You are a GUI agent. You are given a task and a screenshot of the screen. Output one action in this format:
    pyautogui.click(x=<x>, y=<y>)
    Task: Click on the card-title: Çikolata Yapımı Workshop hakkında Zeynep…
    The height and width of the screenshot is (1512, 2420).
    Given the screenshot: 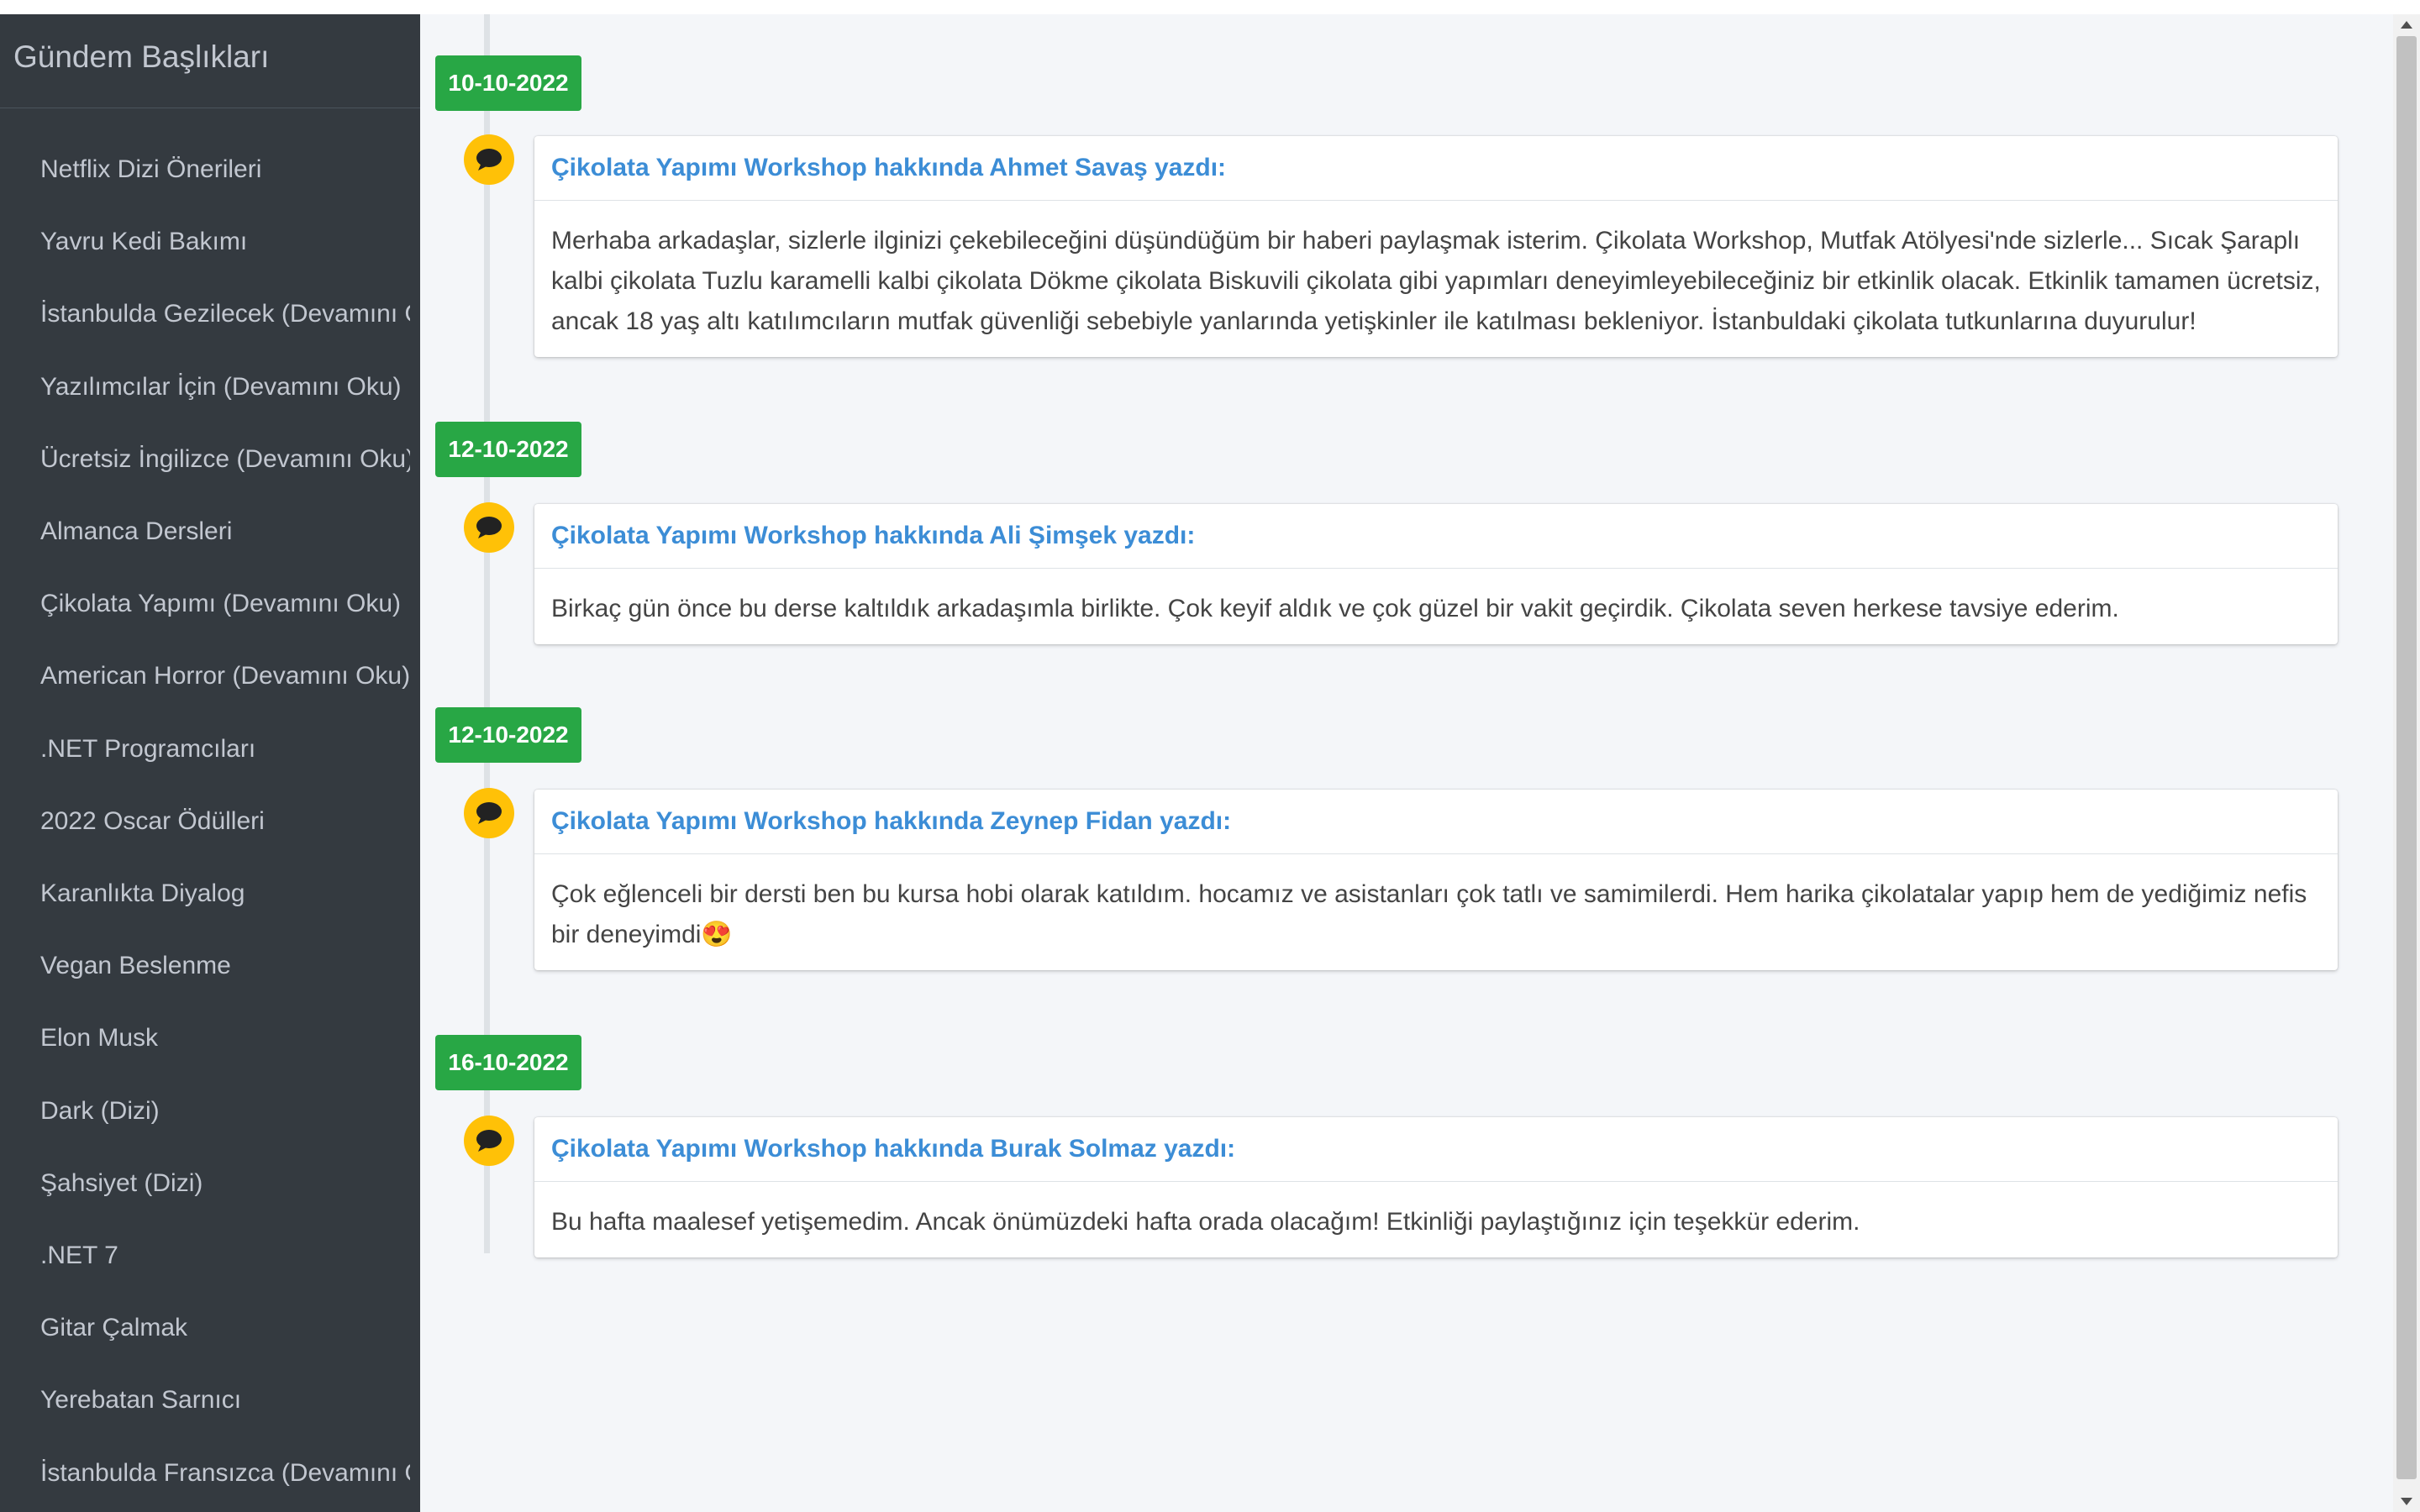 What is the action you would take?
    pyautogui.click(x=1436, y=822)
    